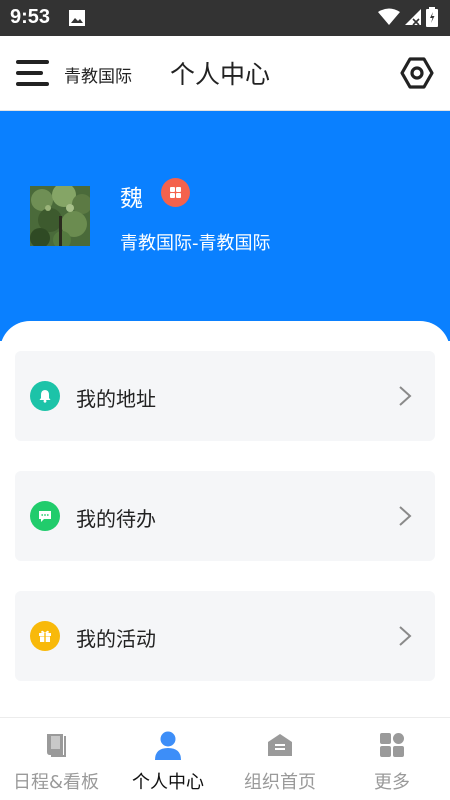 This screenshot has height=800, width=450. What do you see at coordinates (225, 516) in the screenshot?
I see `menu-item-todo: 我的待办` at bounding box center [225, 516].